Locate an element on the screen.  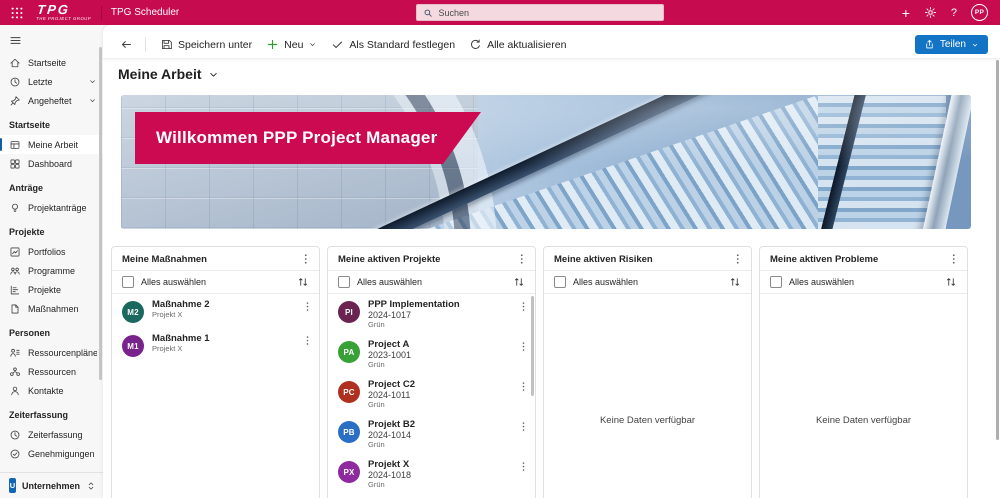
list-item: PC Project C2 2024-1011 Grün is located at coordinates (431, 394).